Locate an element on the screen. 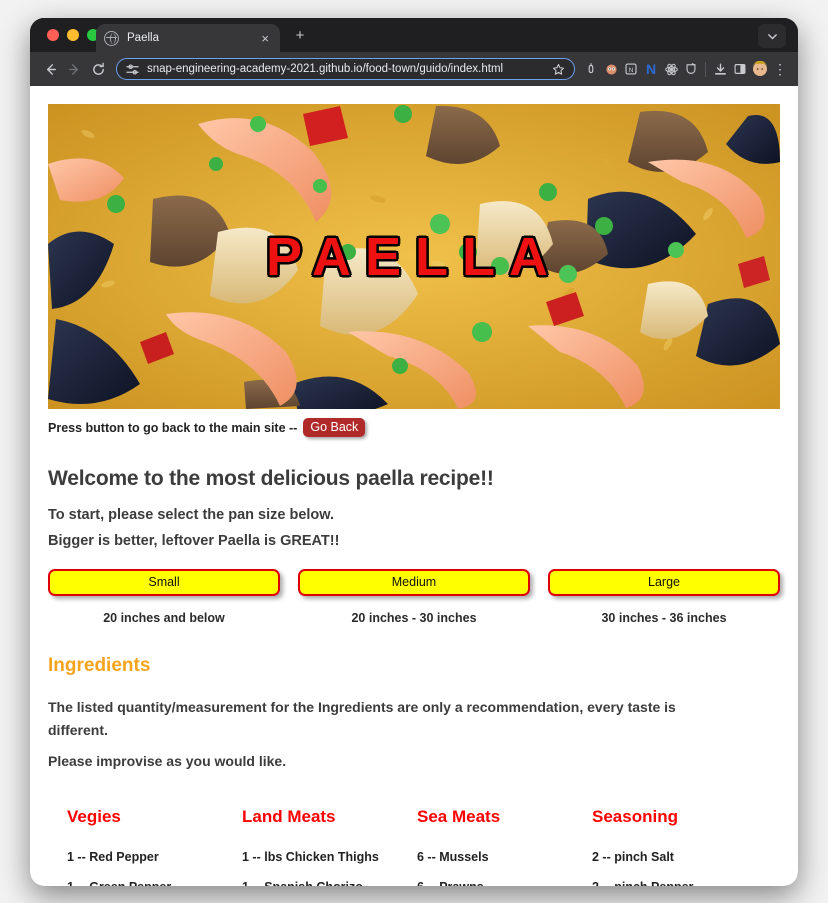 The width and height of the screenshot is (828, 903). small-pan-caption: 20 inches and below is located at coordinates (164, 618).